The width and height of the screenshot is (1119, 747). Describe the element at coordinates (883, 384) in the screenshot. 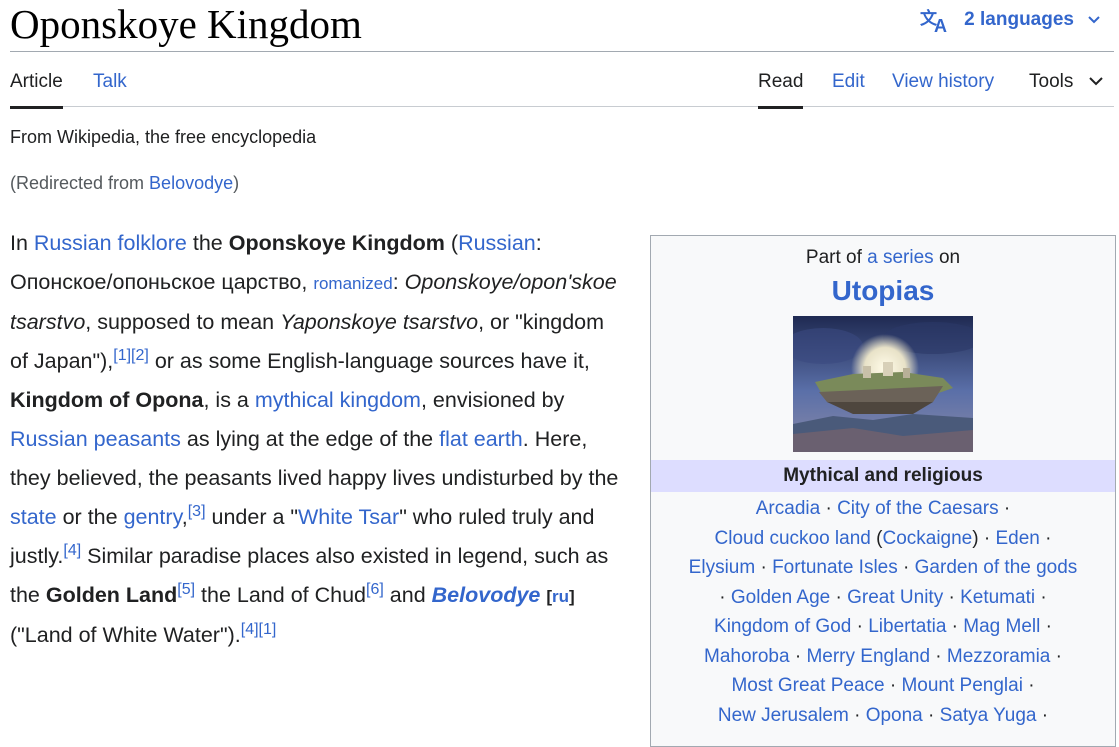

I see `utopia-floating-island-image` at that location.